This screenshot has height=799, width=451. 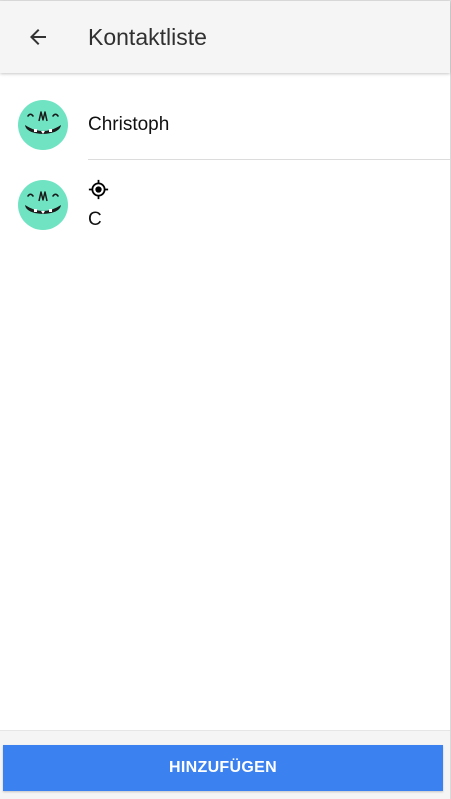 I want to click on location-target-icon, so click(x=98, y=189).